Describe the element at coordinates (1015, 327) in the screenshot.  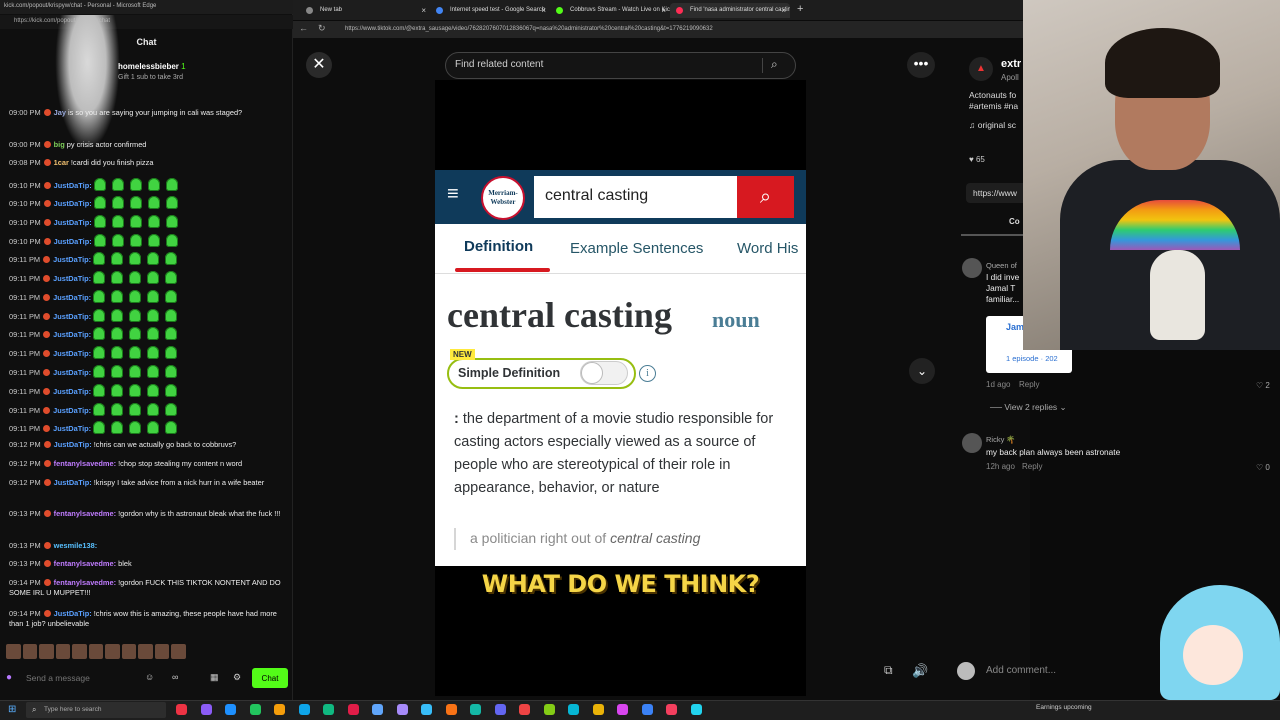
I see `episode-title: Jam` at that location.